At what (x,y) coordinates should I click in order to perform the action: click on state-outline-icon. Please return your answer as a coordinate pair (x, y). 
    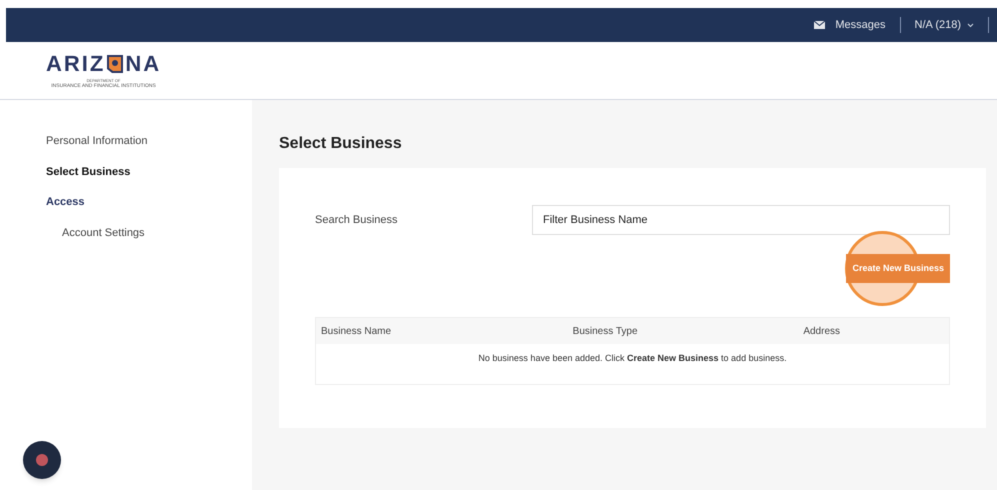
    Looking at the image, I should click on (115, 64).